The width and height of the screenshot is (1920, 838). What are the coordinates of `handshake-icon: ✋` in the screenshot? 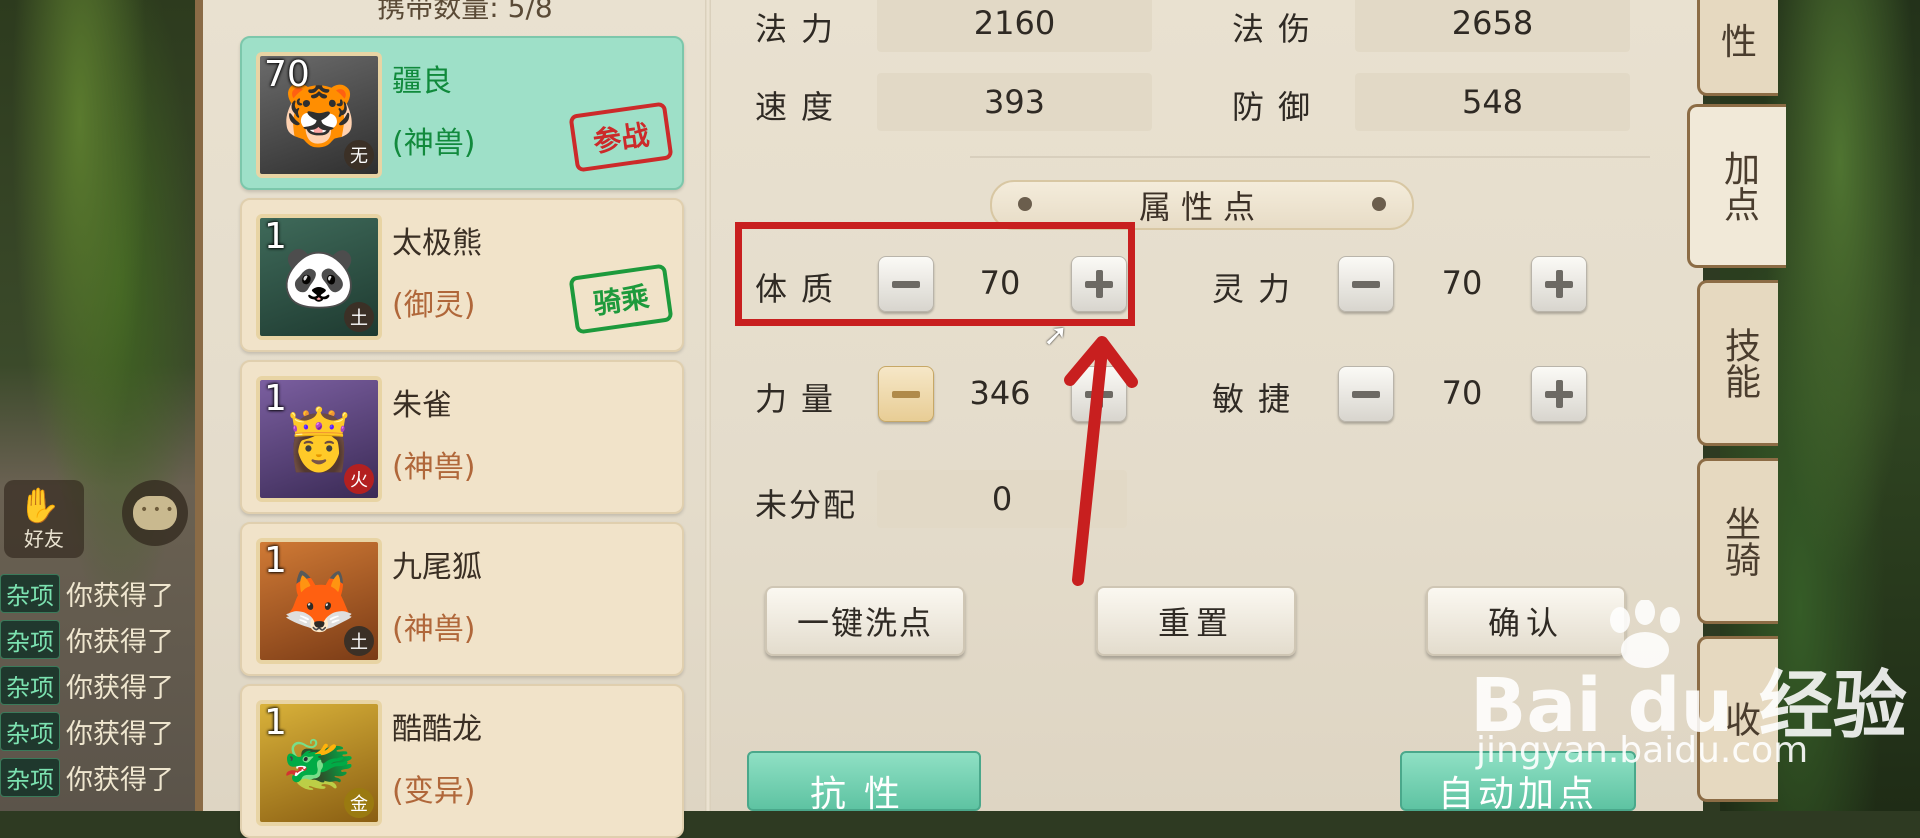 It's located at (39, 506).